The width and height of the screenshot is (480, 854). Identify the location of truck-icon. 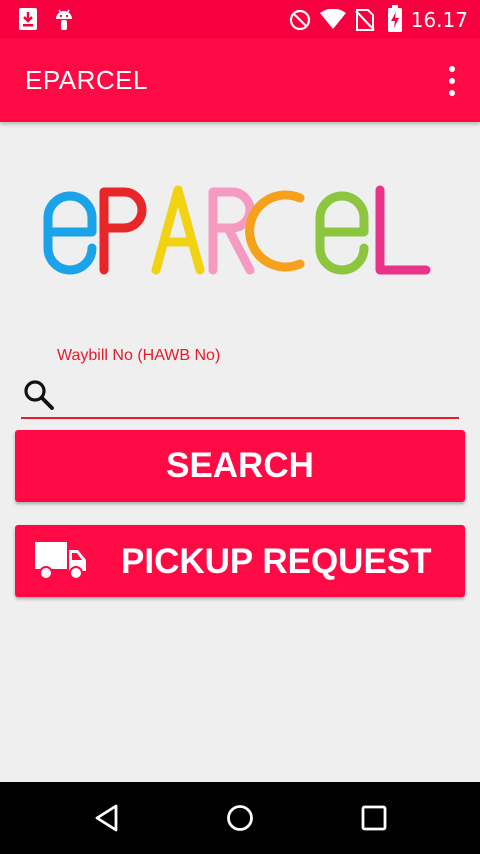
(60, 561).